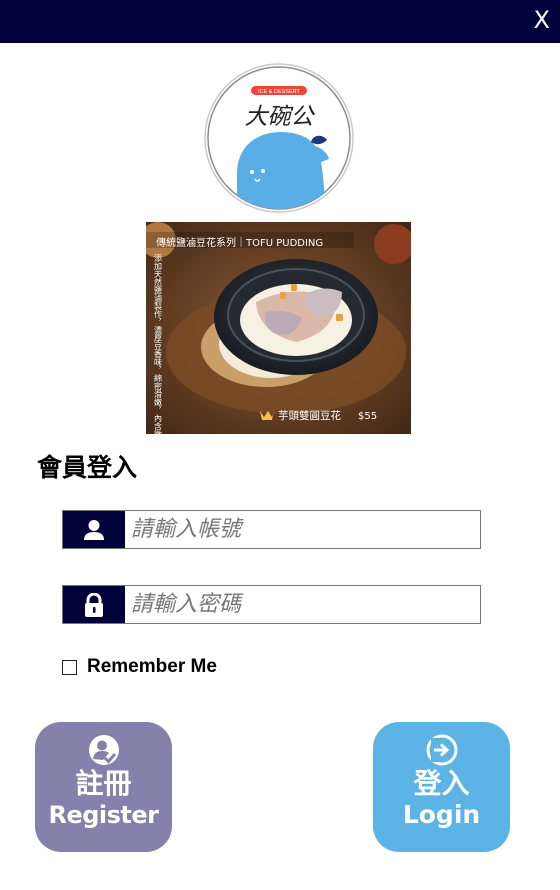  I want to click on register-label-zh: 註冊, so click(103, 783).